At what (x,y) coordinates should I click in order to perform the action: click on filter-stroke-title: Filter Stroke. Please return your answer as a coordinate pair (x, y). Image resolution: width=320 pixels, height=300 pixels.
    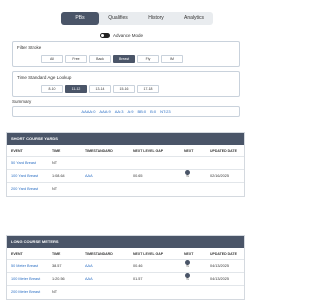
    Looking at the image, I should click on (29, 47).